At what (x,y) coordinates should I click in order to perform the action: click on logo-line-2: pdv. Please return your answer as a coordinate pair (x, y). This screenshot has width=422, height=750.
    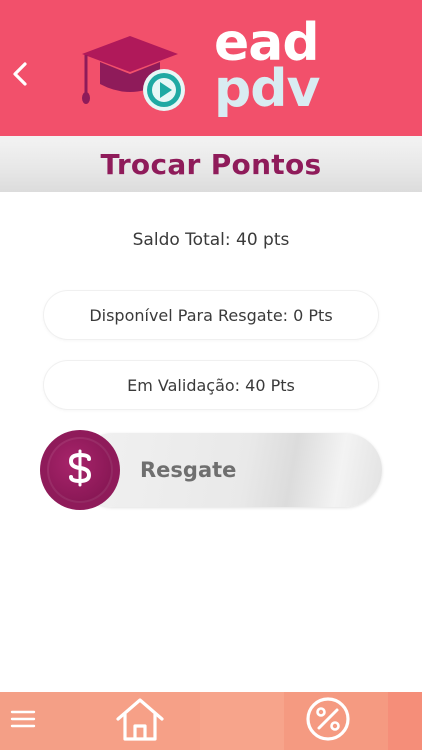
    Looking at the image, I should click on (267, 89).